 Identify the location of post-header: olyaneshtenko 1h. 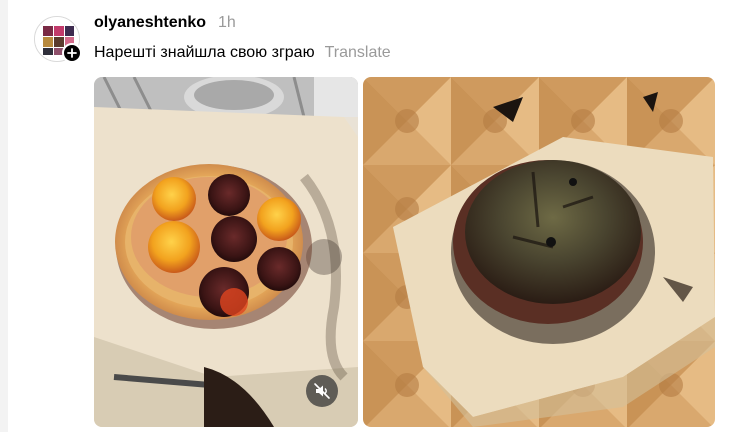
(165, 25).